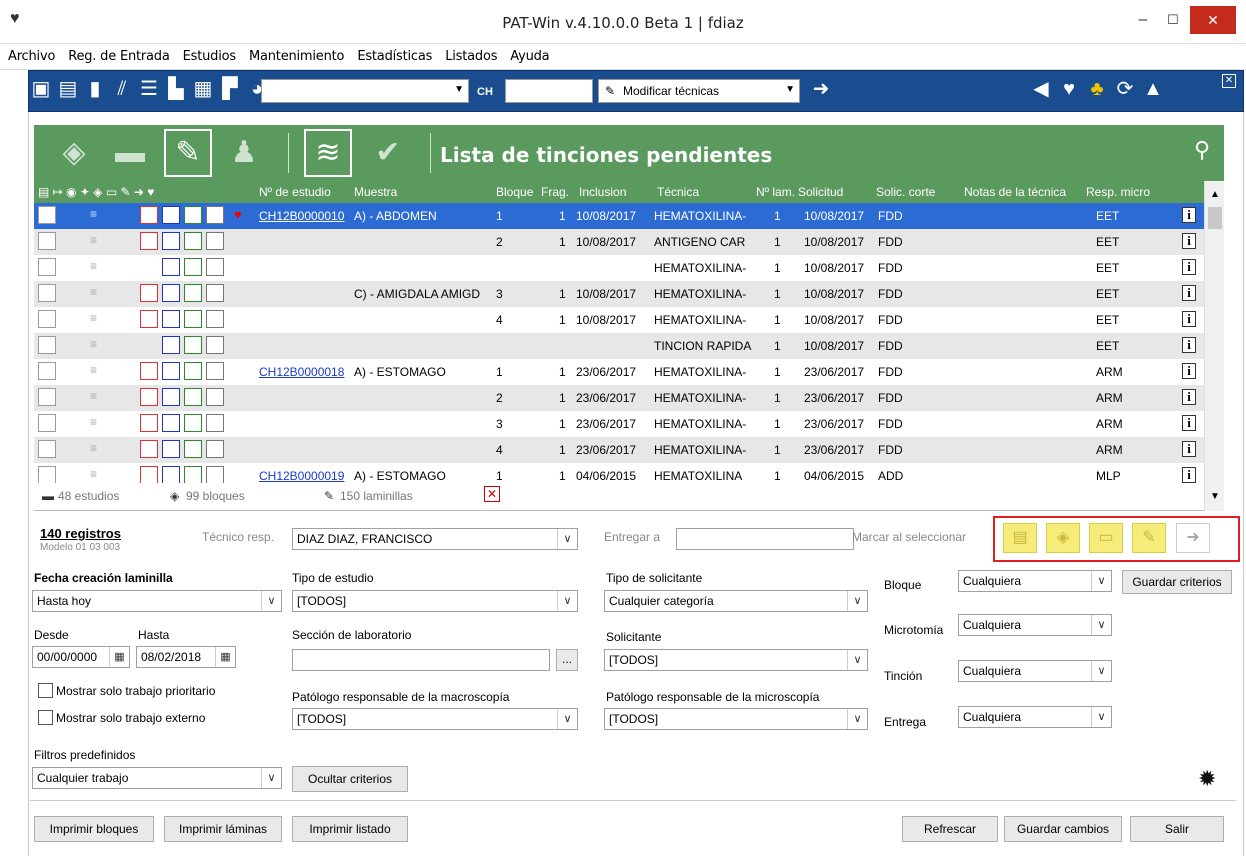 This screenshot has height=856, width=1246. I want to click on menu-mantenimiento: Mantenimiento, so click(297, 56).